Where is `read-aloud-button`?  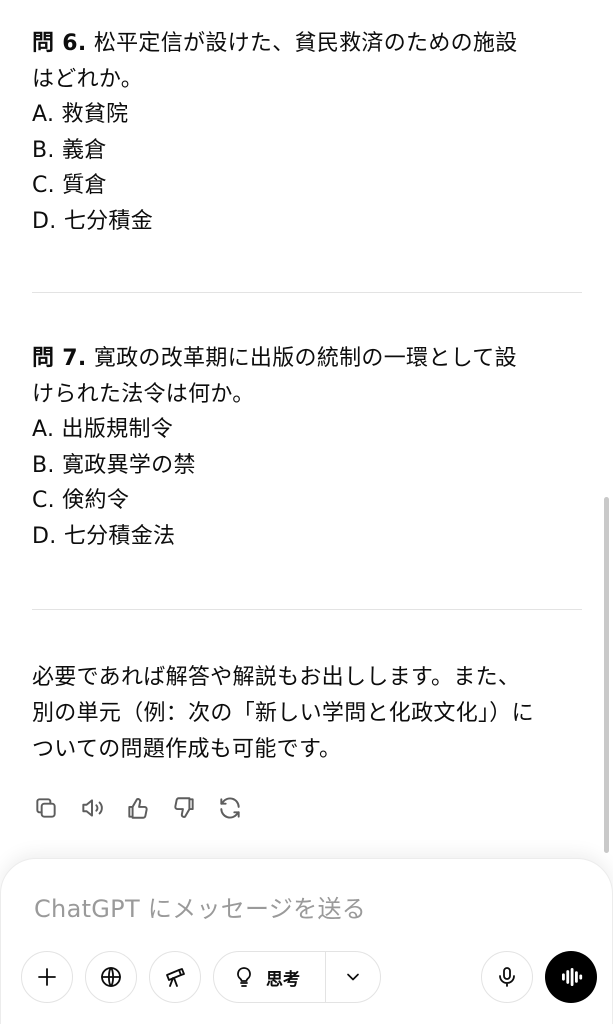 read-aloud-button is located at coordinates (92, 808).